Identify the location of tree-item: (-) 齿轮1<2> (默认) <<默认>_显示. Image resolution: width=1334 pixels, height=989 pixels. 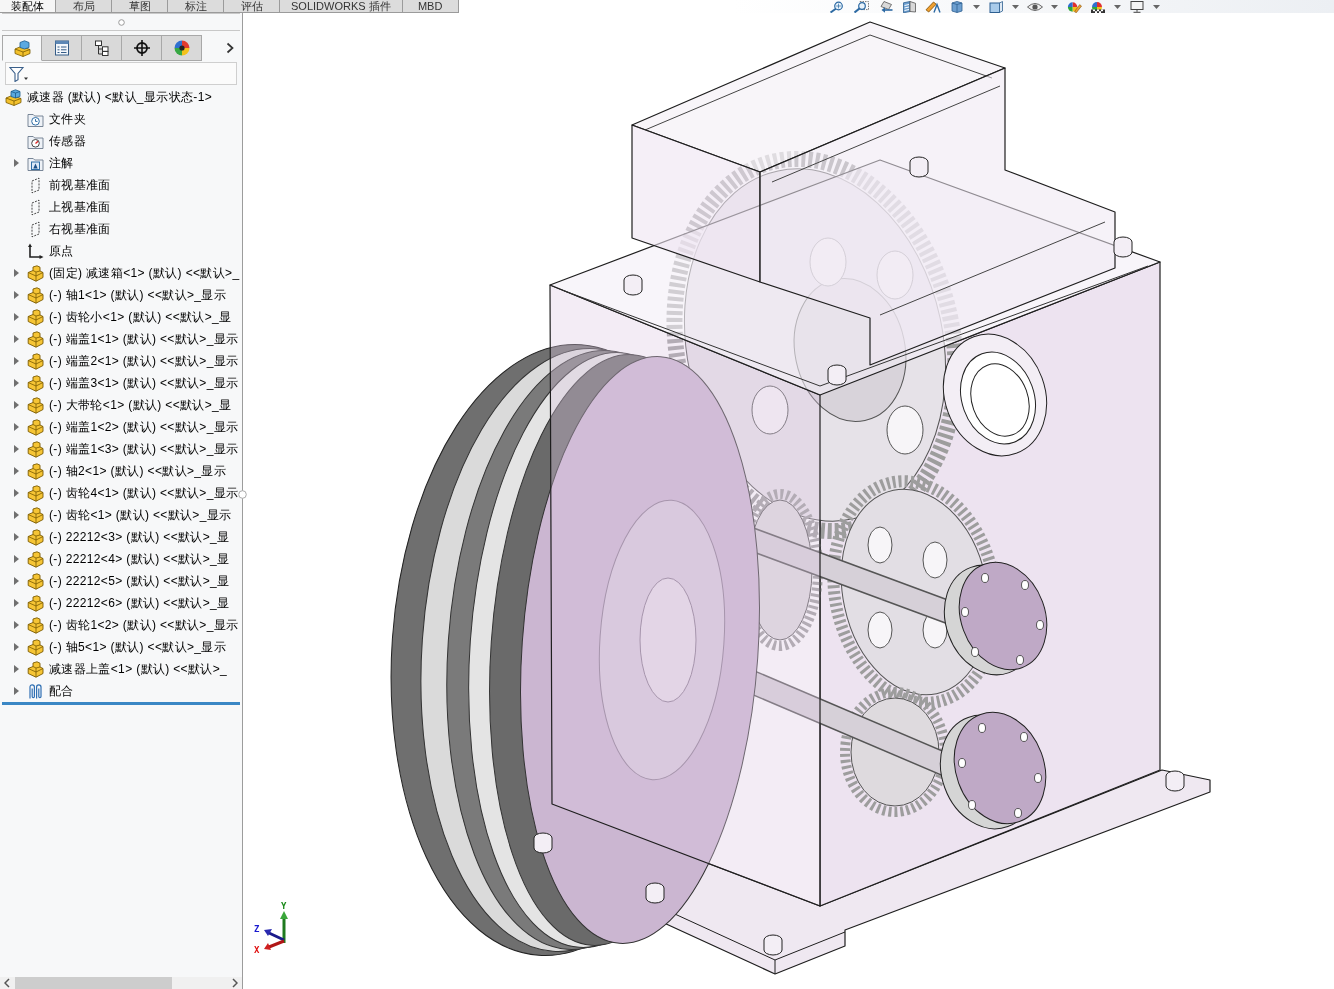
(144, 625).